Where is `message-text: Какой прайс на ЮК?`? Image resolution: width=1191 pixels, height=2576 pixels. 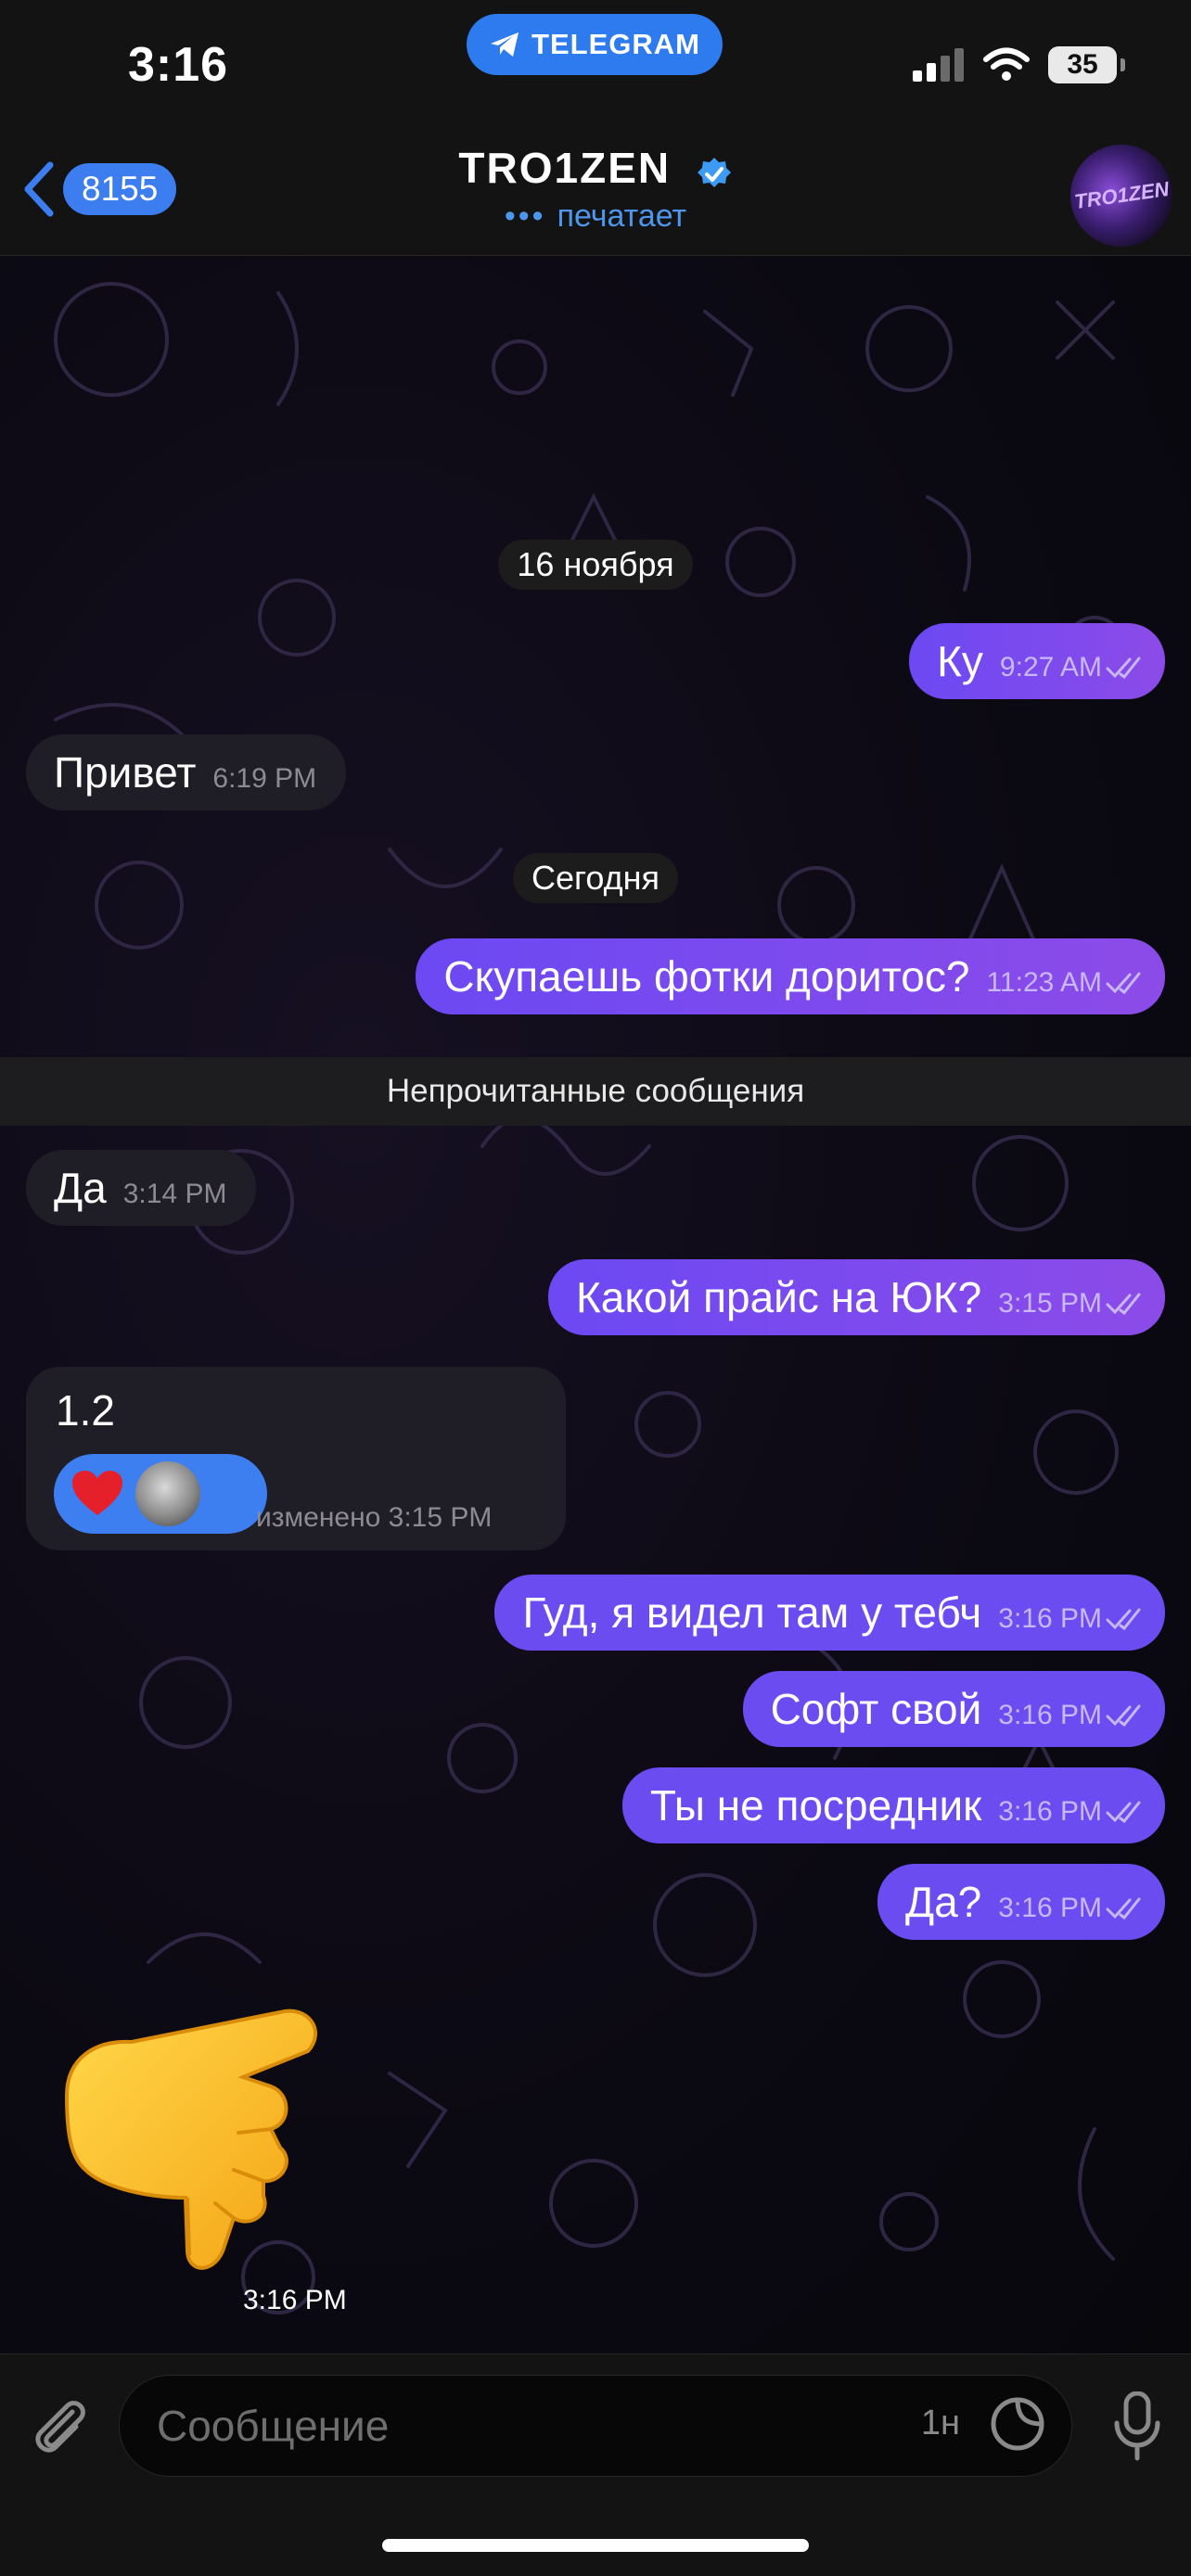
message-text: Какой прайс на ЮК? is located at coordinates (779, 1297).